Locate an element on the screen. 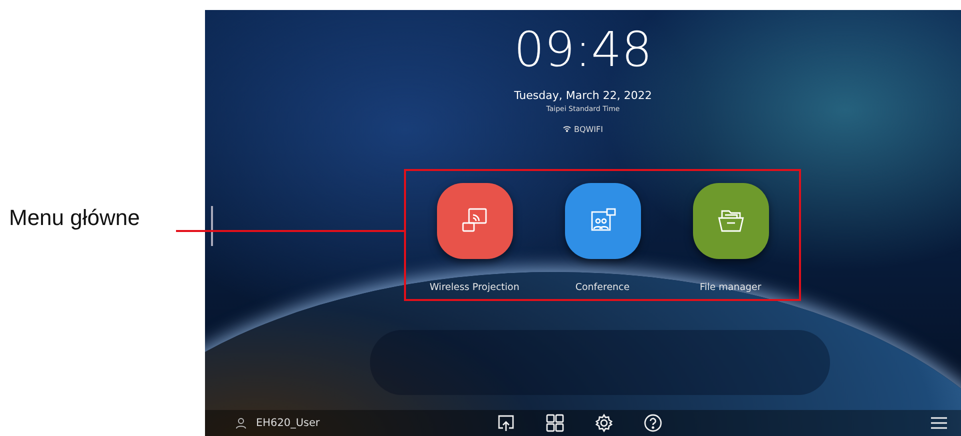  menu-icon is located at coordinates (939, 423).